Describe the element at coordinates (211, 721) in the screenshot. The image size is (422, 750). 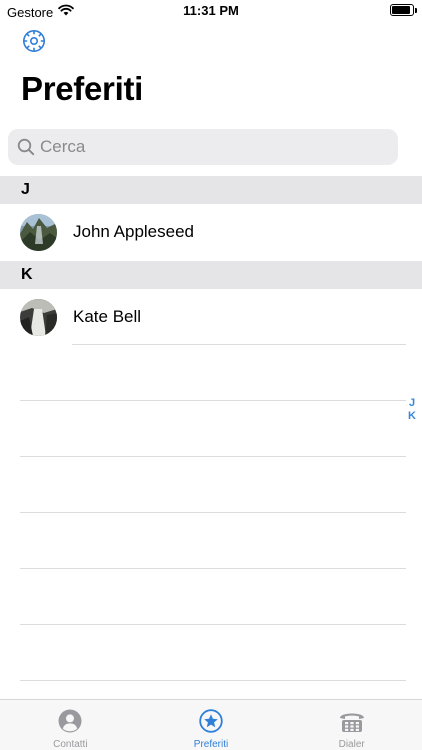
I see `star-circle-icon` at that location.